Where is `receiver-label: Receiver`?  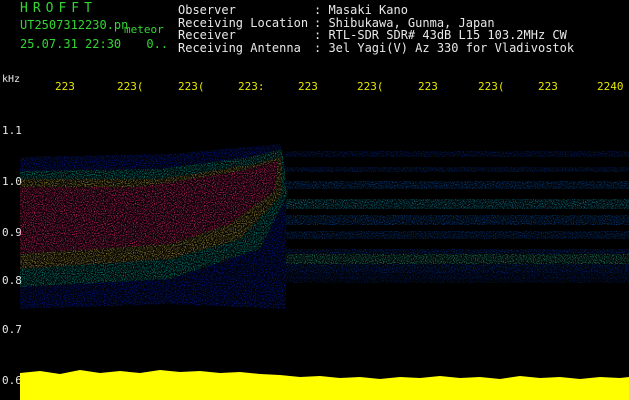
receiver-label: Receiver is located at coordinates (207, 35).